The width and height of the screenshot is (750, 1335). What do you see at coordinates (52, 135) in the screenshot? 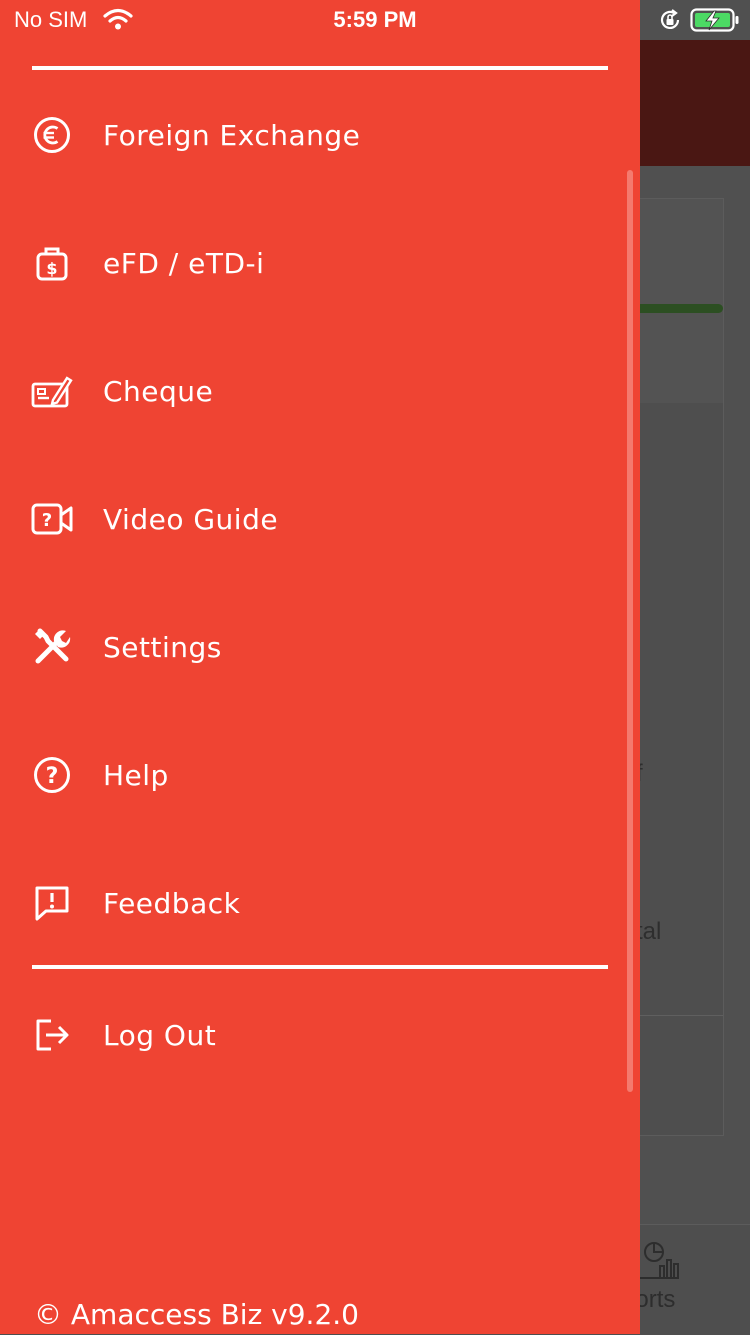
I see `euro-circle-icon` at bounding box center [52, 135].